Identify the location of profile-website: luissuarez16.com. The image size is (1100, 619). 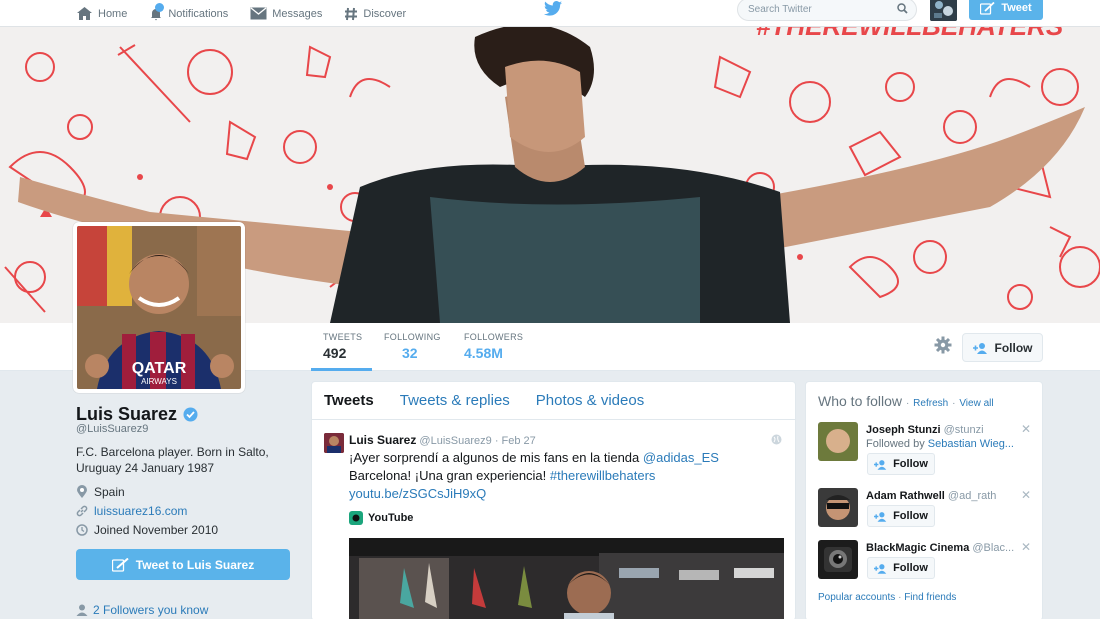
(131, 511).